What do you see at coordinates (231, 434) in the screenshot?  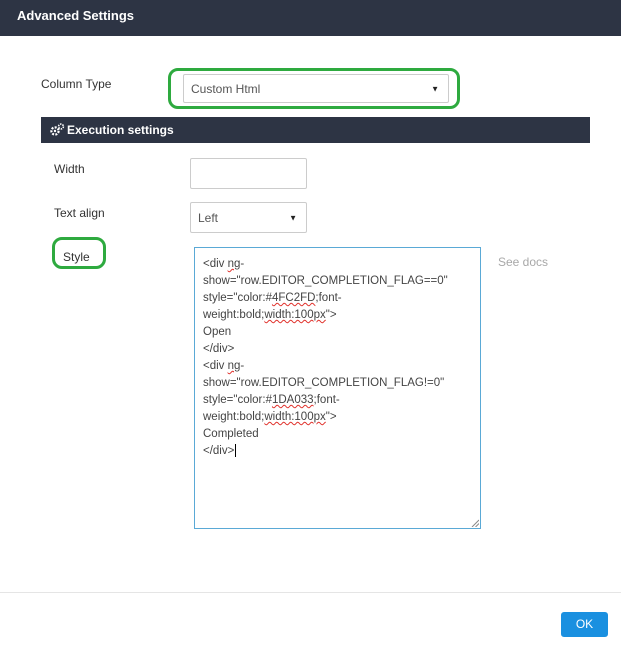 I see `style-line: Completed` at bounding box center [231, 434].